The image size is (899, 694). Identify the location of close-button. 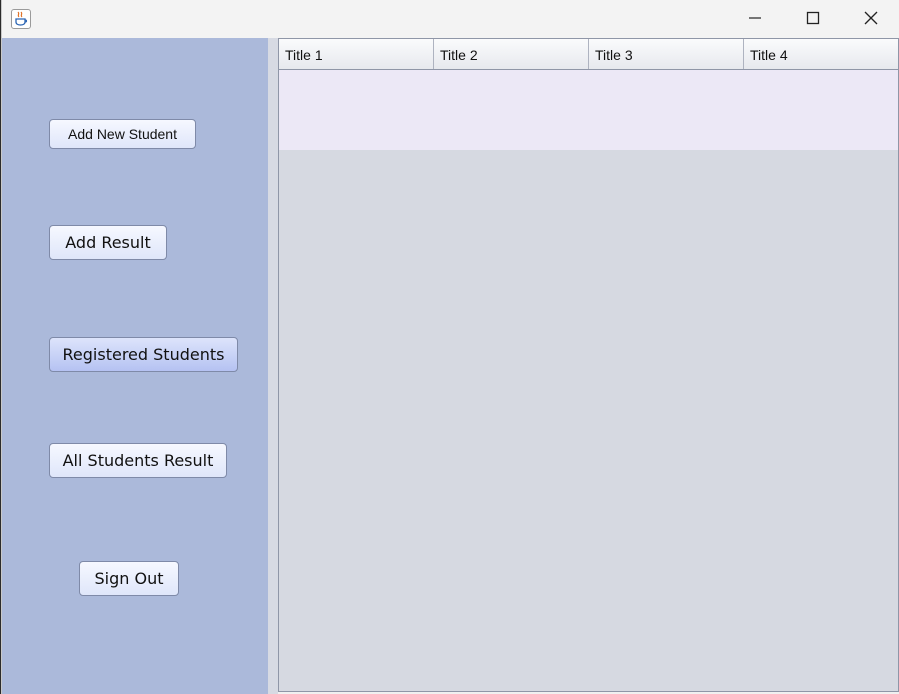
(870, 19).